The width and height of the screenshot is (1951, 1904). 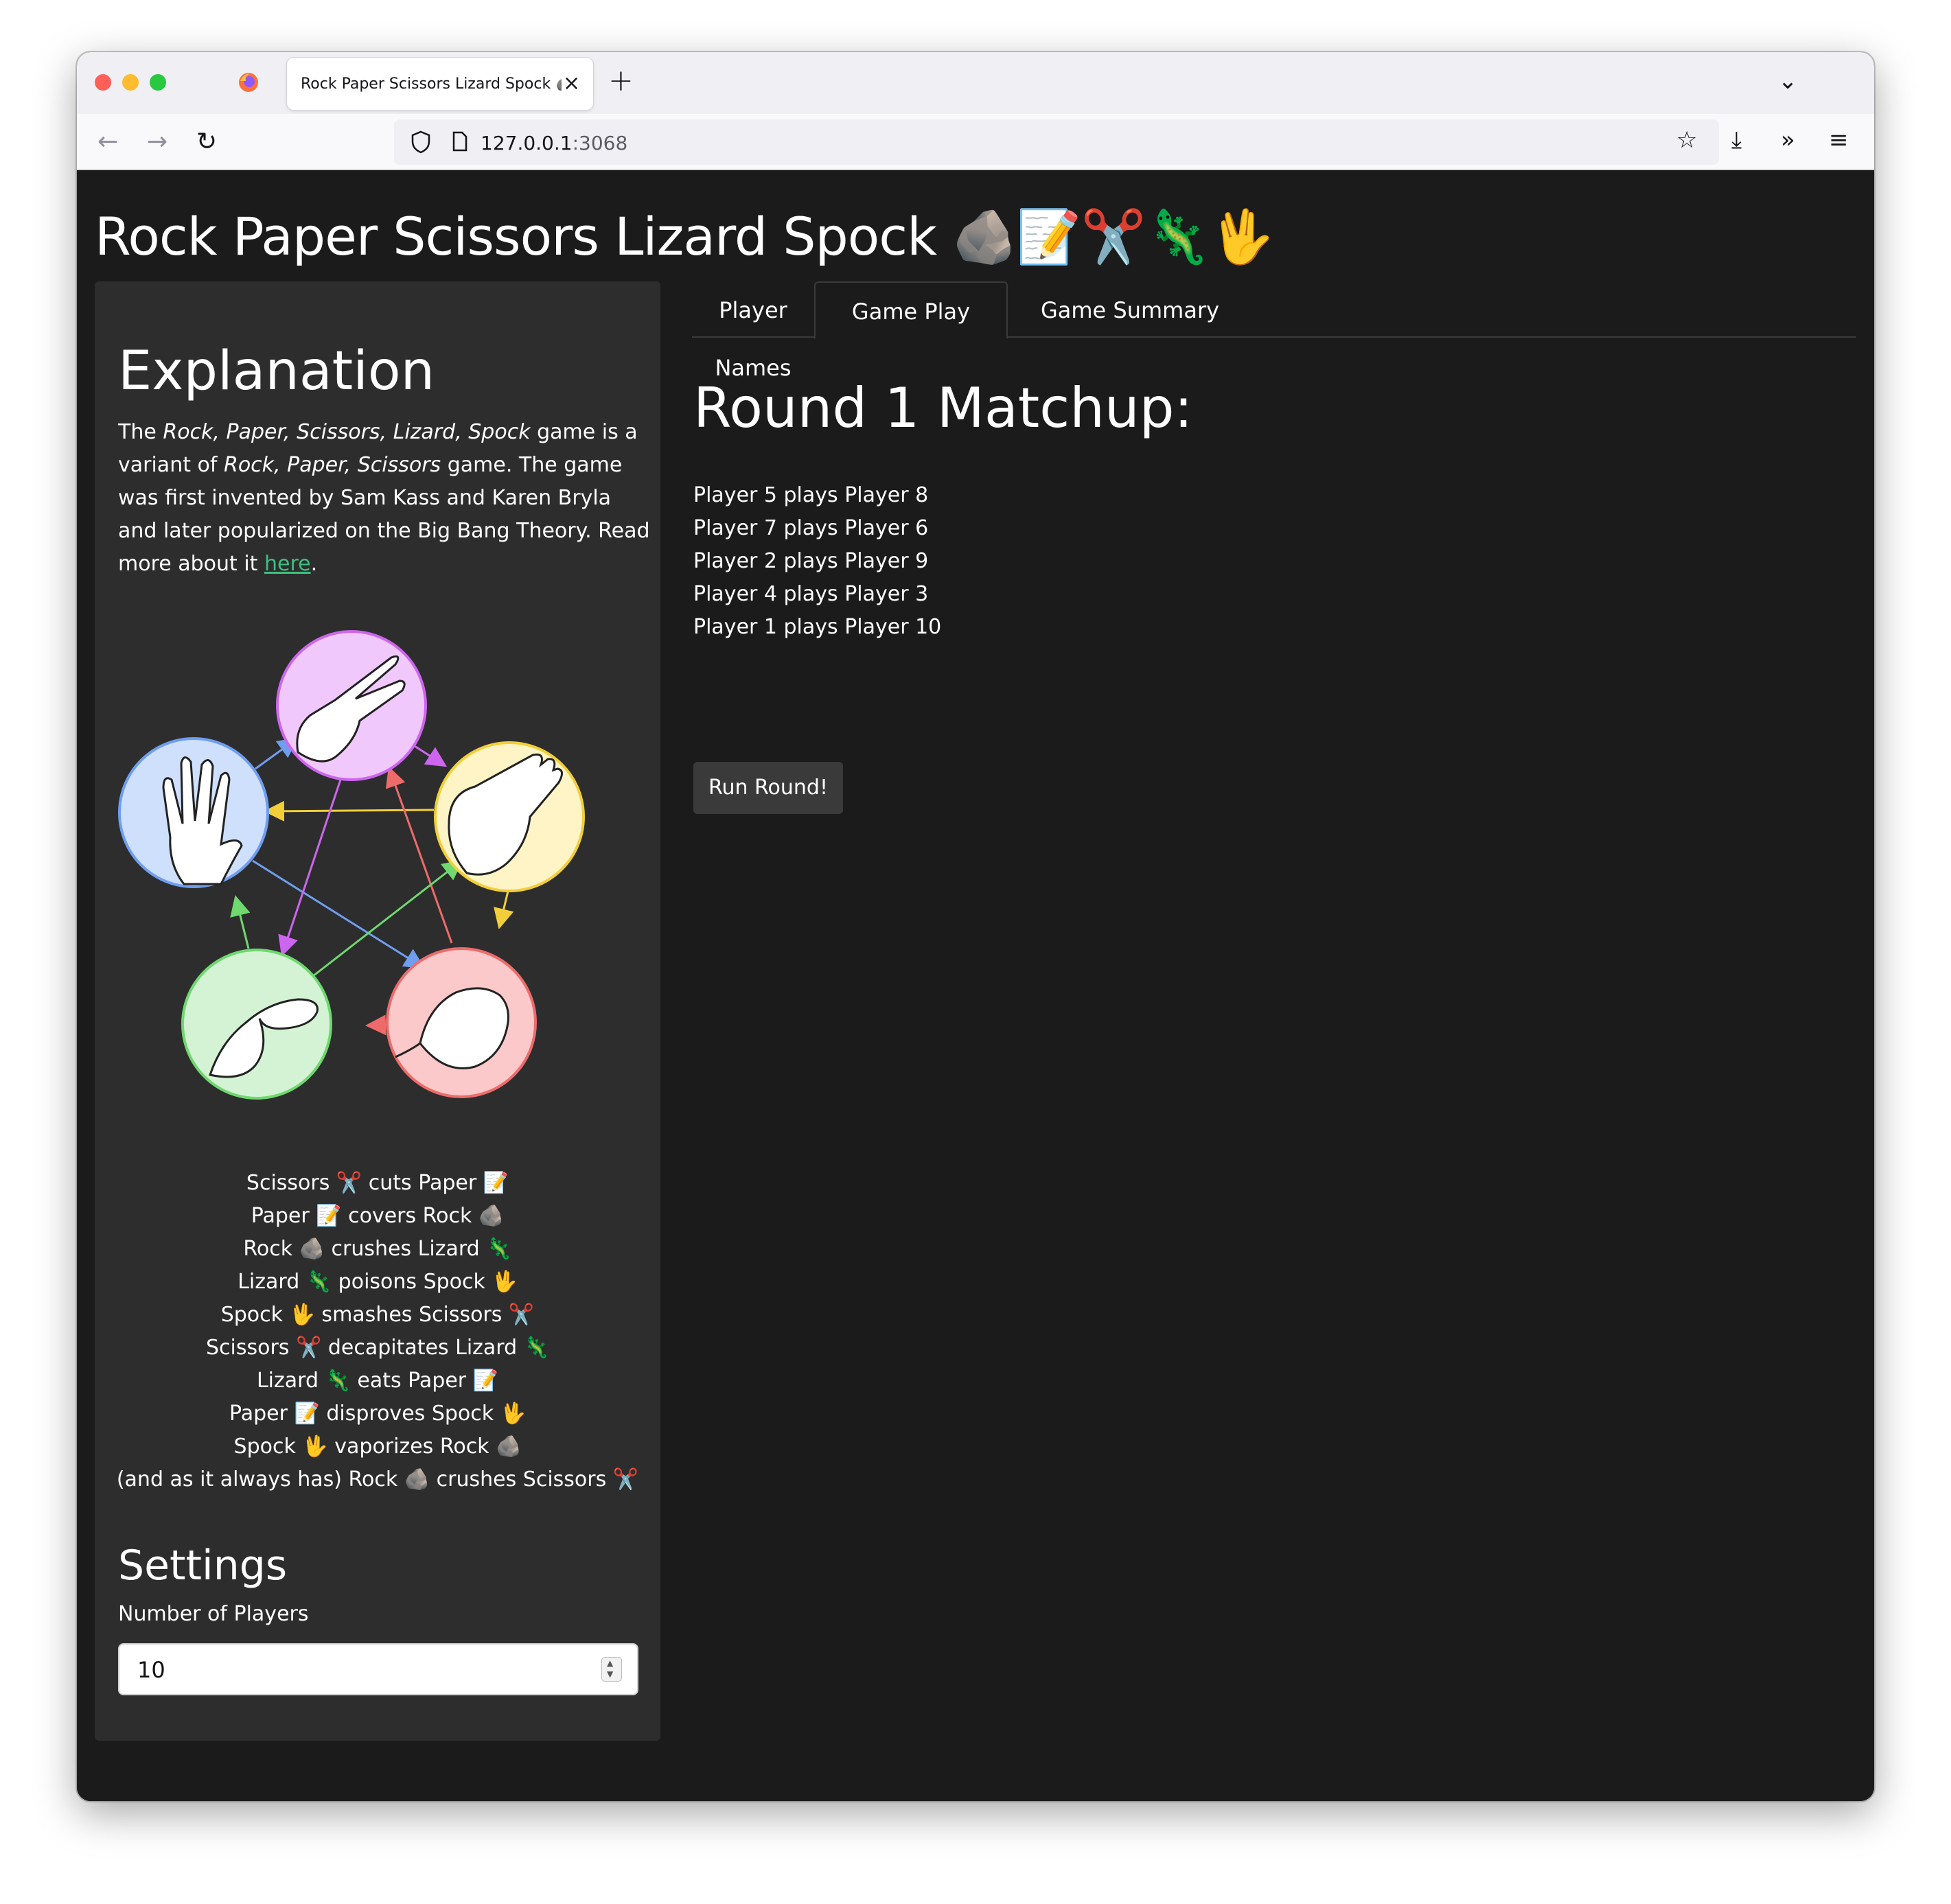 What do you see at coordinates (314, 564) in the screenshot?
I see `explanation-part-4: .` at bounding box center [314, 564].